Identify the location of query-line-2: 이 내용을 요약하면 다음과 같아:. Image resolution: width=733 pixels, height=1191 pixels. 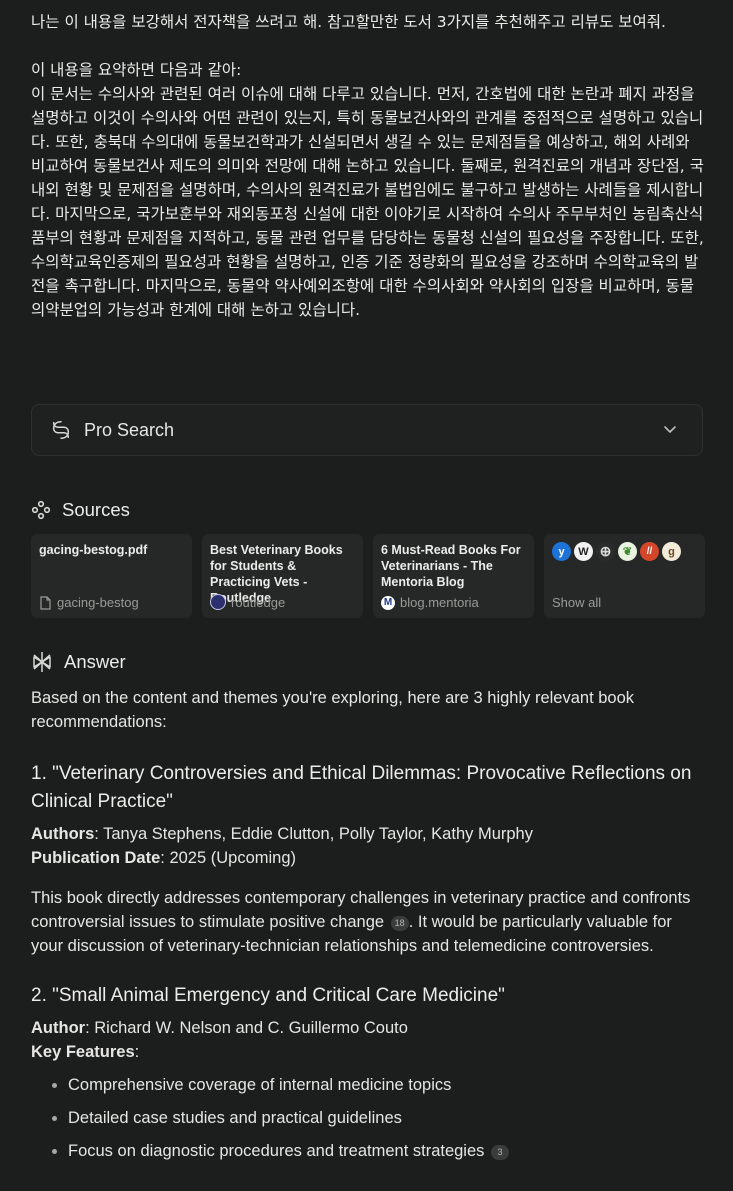
(136, 70).